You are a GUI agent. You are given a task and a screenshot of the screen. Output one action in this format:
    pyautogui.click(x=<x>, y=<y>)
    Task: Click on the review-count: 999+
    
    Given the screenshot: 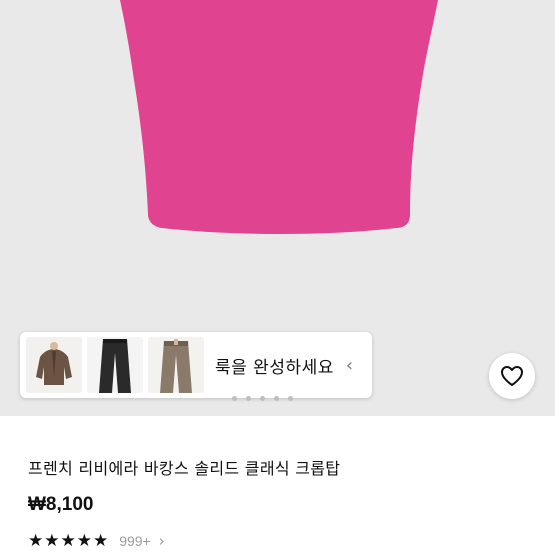 What is the action you would take?
    pyautogui.click(x=135, y=541)
    